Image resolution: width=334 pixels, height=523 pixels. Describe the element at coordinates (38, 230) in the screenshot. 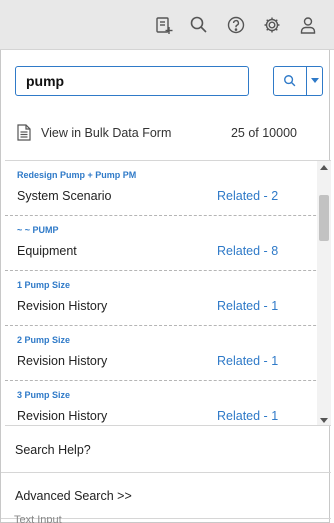

I see `result-title: ~ ~ PUMP` at that location.